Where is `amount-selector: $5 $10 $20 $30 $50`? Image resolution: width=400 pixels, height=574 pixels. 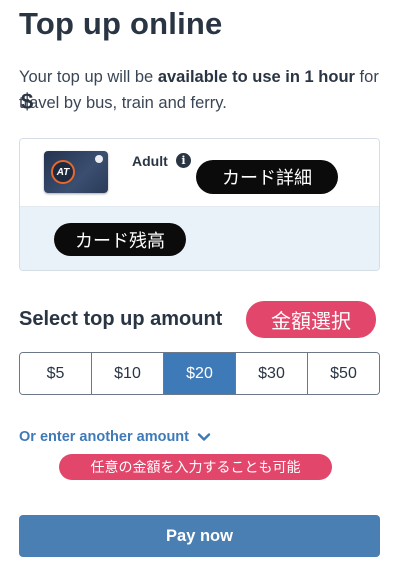
amount-selector: $5 $10 $20 $30 $50 is located at coordinates (199, 373).